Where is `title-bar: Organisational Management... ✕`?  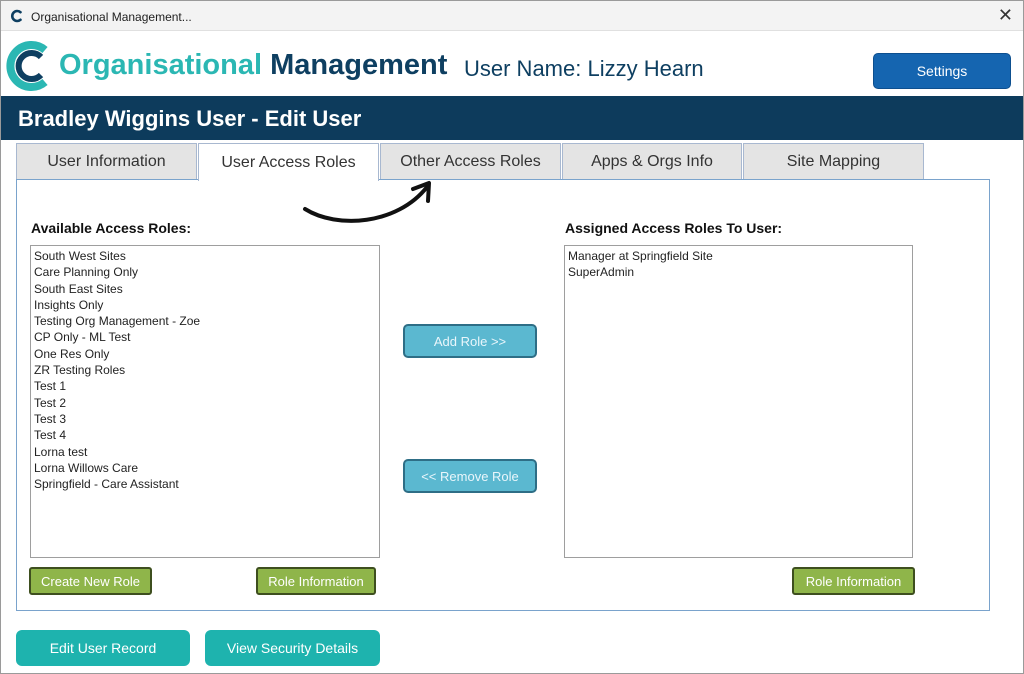 title-bar: Organisational Management... ✕ is located at coordinates (512, 16).